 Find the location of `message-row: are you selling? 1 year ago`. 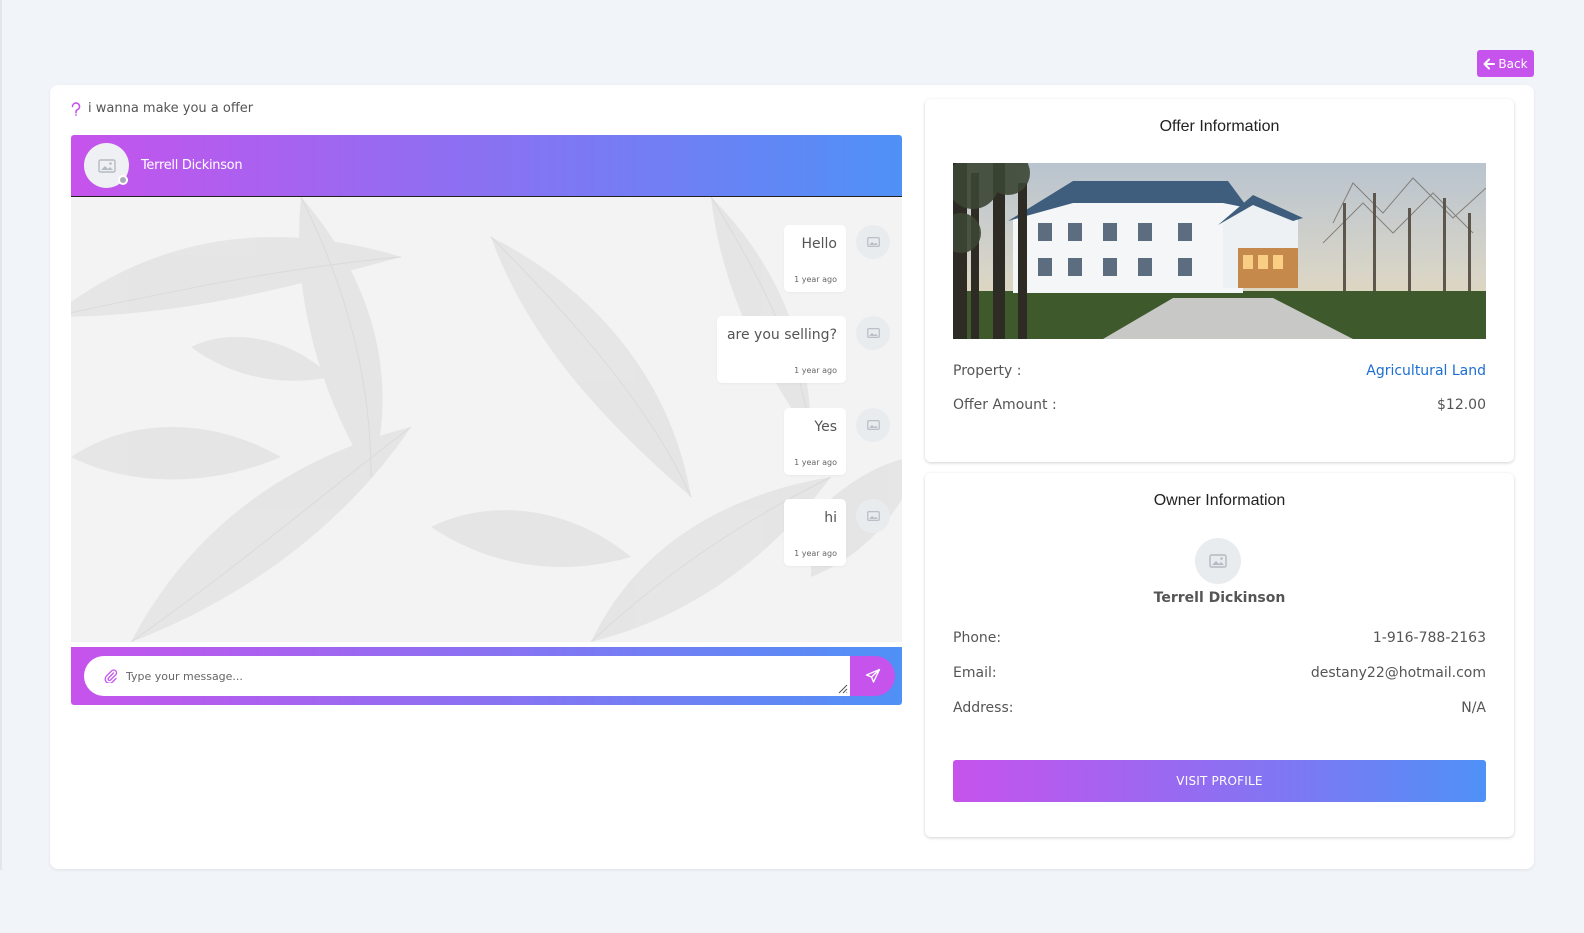

message-row: are you selling? 1 year ago is located at coordinates (809, 349).